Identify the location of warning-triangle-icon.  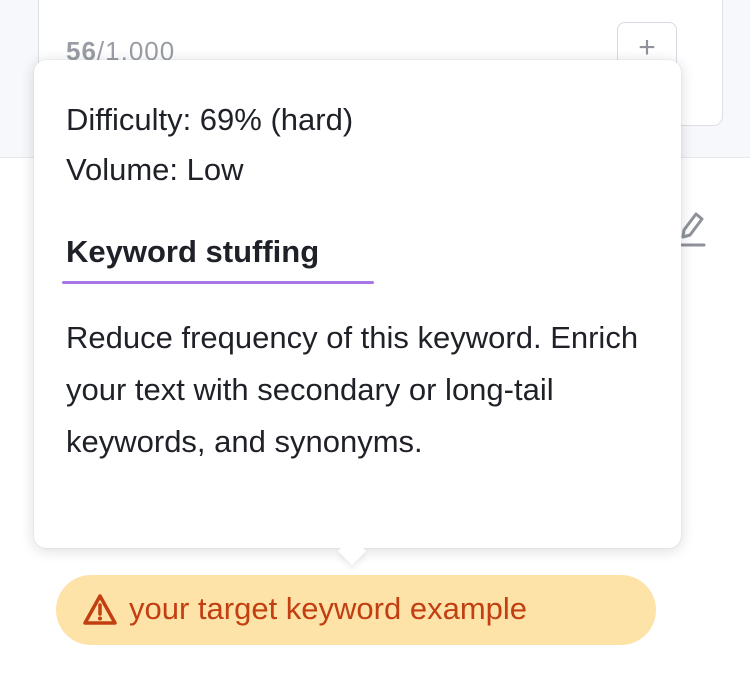
(100, 609).